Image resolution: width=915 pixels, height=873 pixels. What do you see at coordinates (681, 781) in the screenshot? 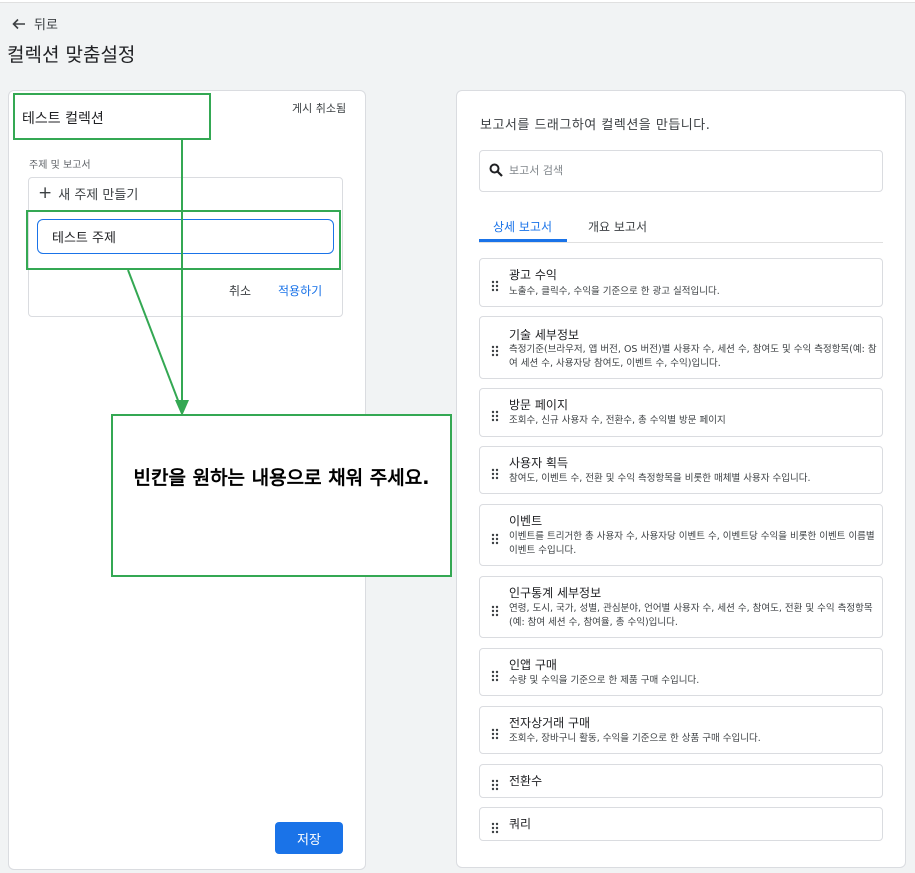
I see `report-card: 전환수` at bounding box center [681, 781].